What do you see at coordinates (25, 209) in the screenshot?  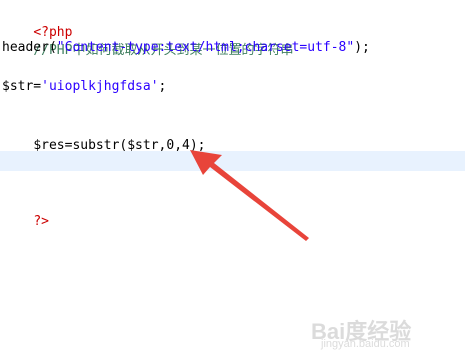 I see `code-line-10: ?>` at bounding box center [25, 209].